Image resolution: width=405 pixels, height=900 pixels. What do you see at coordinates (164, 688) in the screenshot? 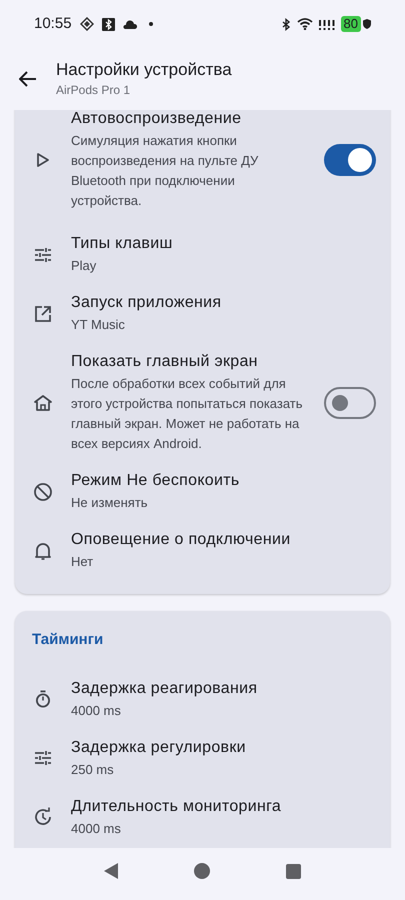
I see `setting-title: Задержка реагирования` at bounding box center [164, 688].